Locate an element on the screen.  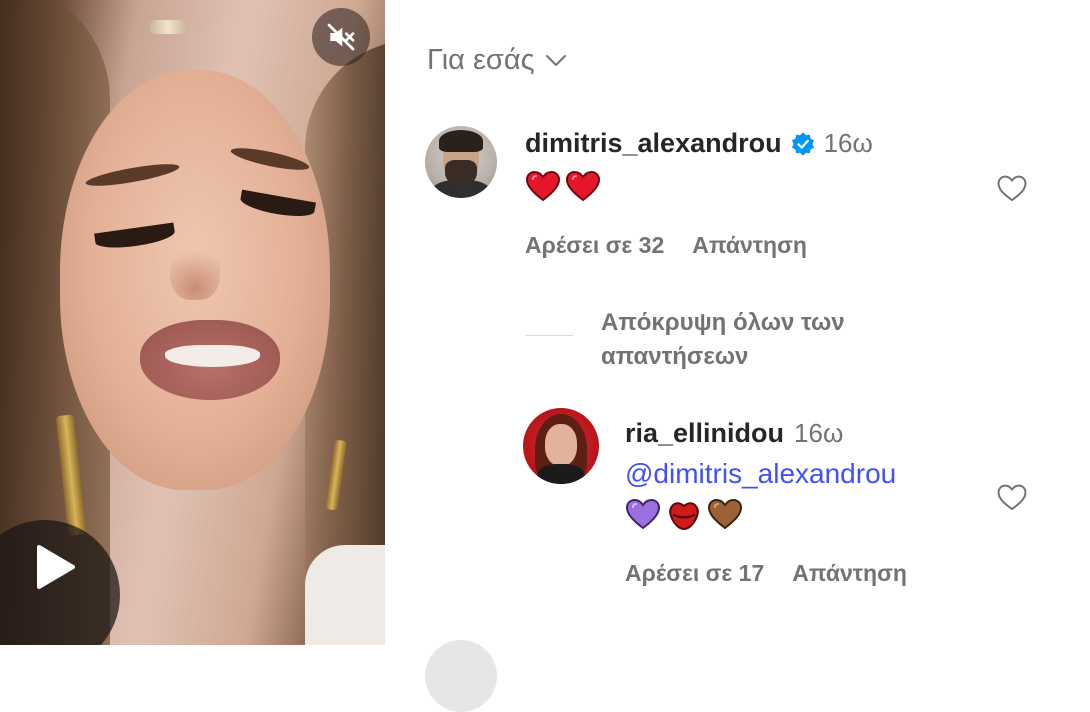
speaker-muted-icon is located at coordinates (341, 37).